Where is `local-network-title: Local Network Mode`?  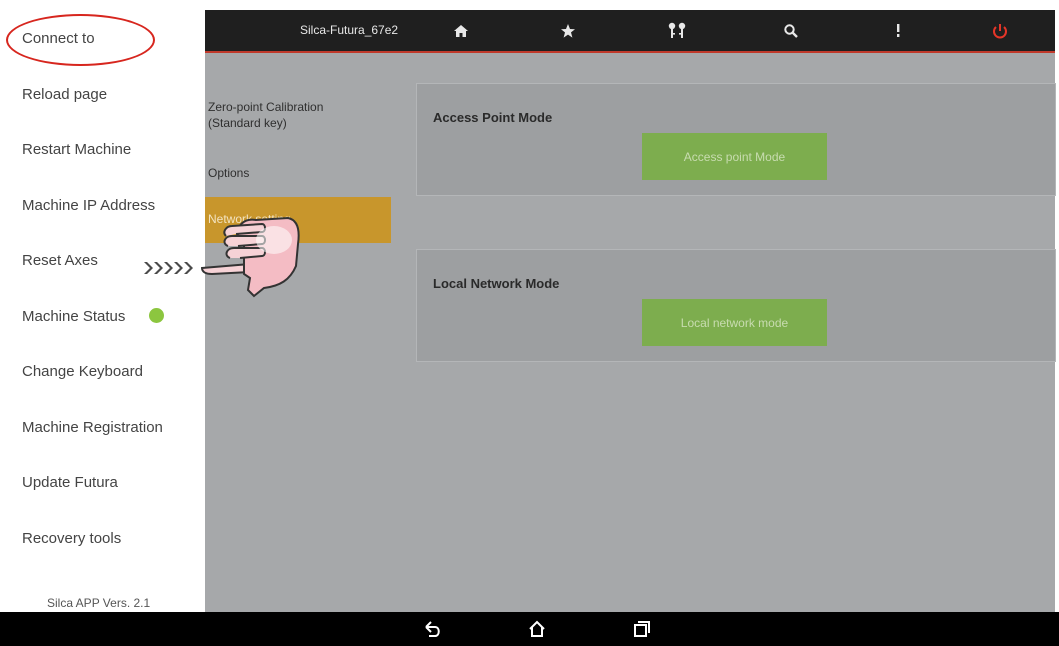 local-network-title: Local Network Mode is located at coordinates (496, 283).